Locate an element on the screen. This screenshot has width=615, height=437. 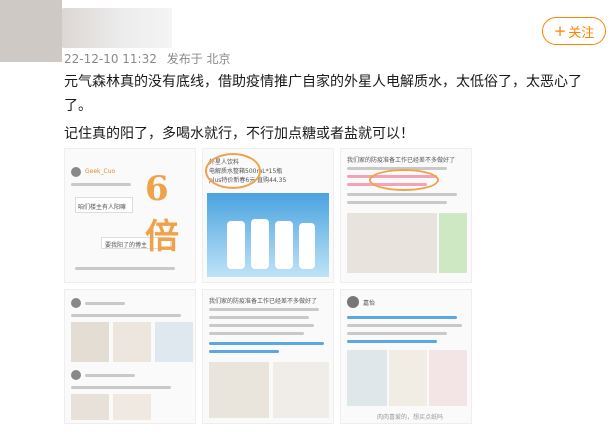
follow-button: + 关注 is located at coordinates (574, 31).